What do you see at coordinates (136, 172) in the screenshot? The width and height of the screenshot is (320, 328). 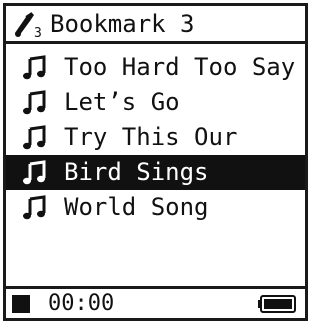 I see `track-title: Bird Sings` at bounding box center [136, 172].